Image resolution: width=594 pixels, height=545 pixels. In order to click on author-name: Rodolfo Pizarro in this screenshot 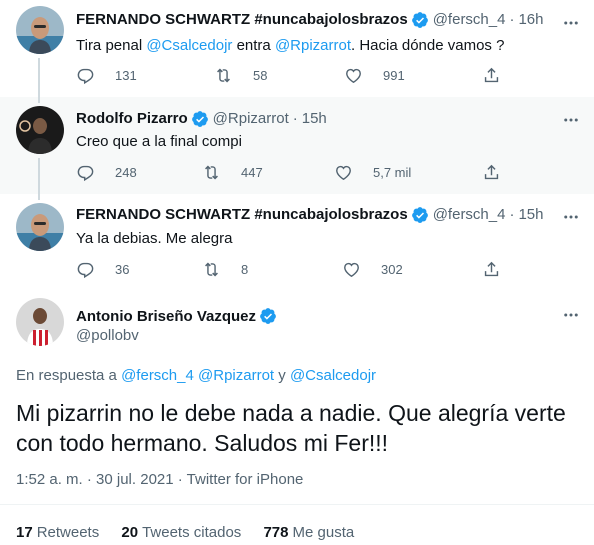, I will do `click(132, 119)`.